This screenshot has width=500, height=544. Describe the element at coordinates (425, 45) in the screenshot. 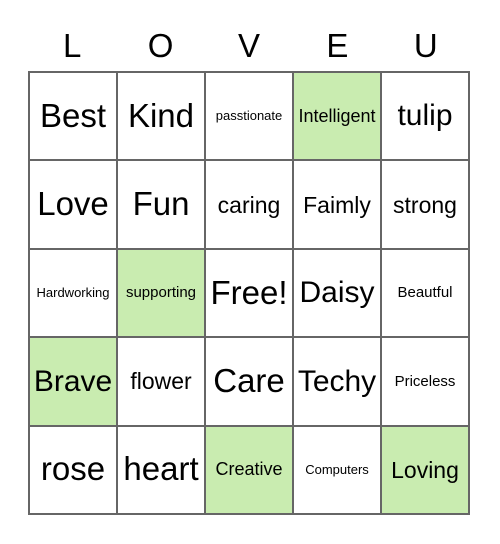

I see `header-letter-4: U` at that location.